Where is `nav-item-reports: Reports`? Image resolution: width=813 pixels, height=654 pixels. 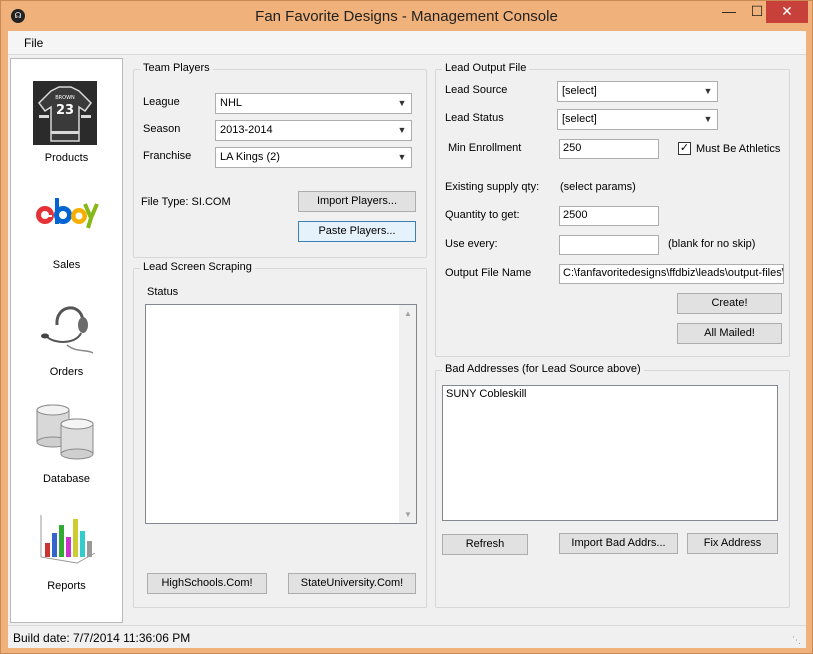 nav-item-reports: Reports is located at coordinates (66, 551).